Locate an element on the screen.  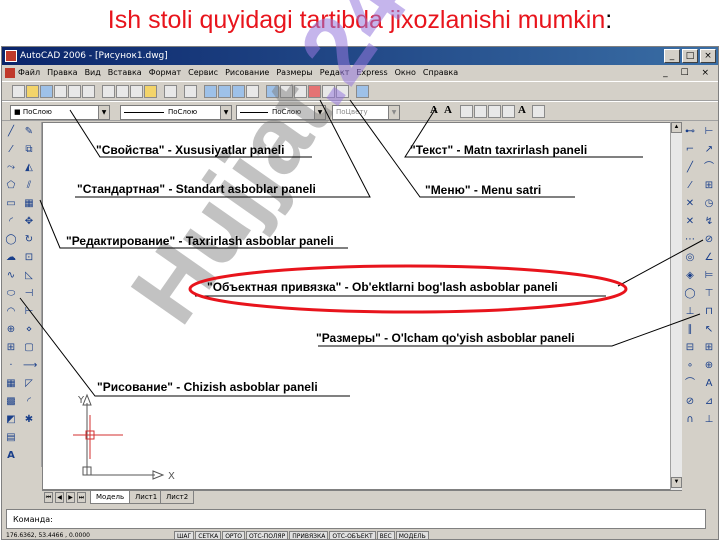
point-icon: · is located at coordinates (11, 366).